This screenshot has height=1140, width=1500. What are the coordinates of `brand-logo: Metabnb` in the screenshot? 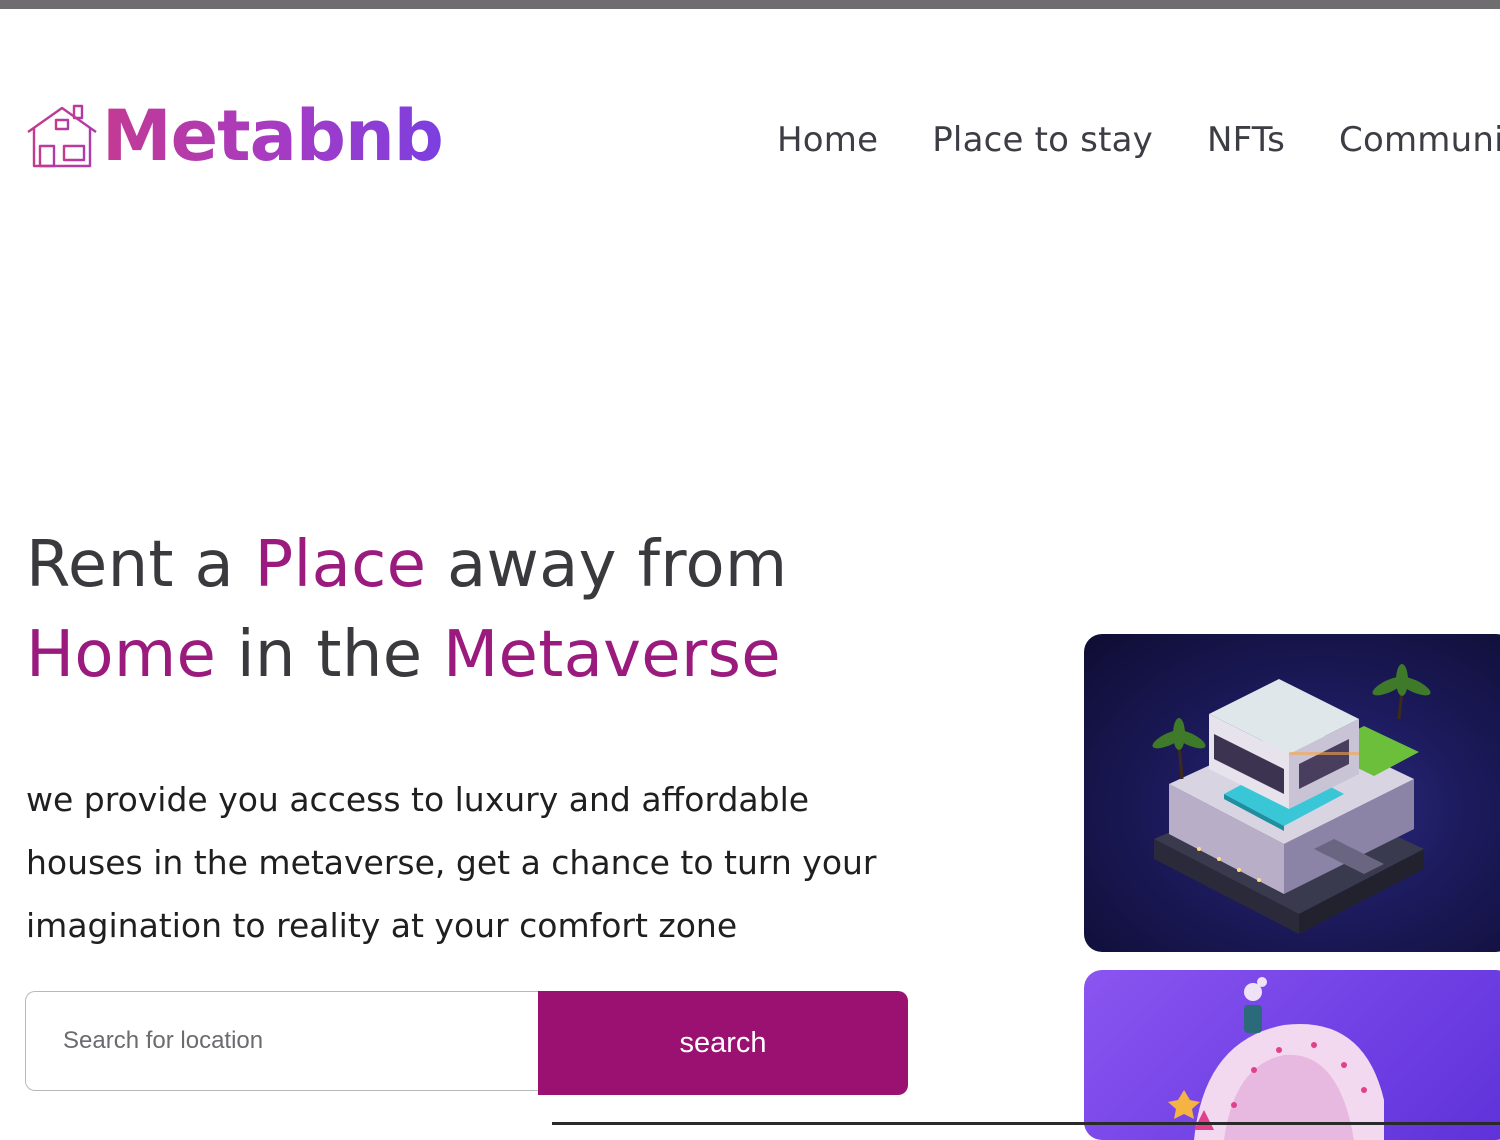 It's located at (234, 136).